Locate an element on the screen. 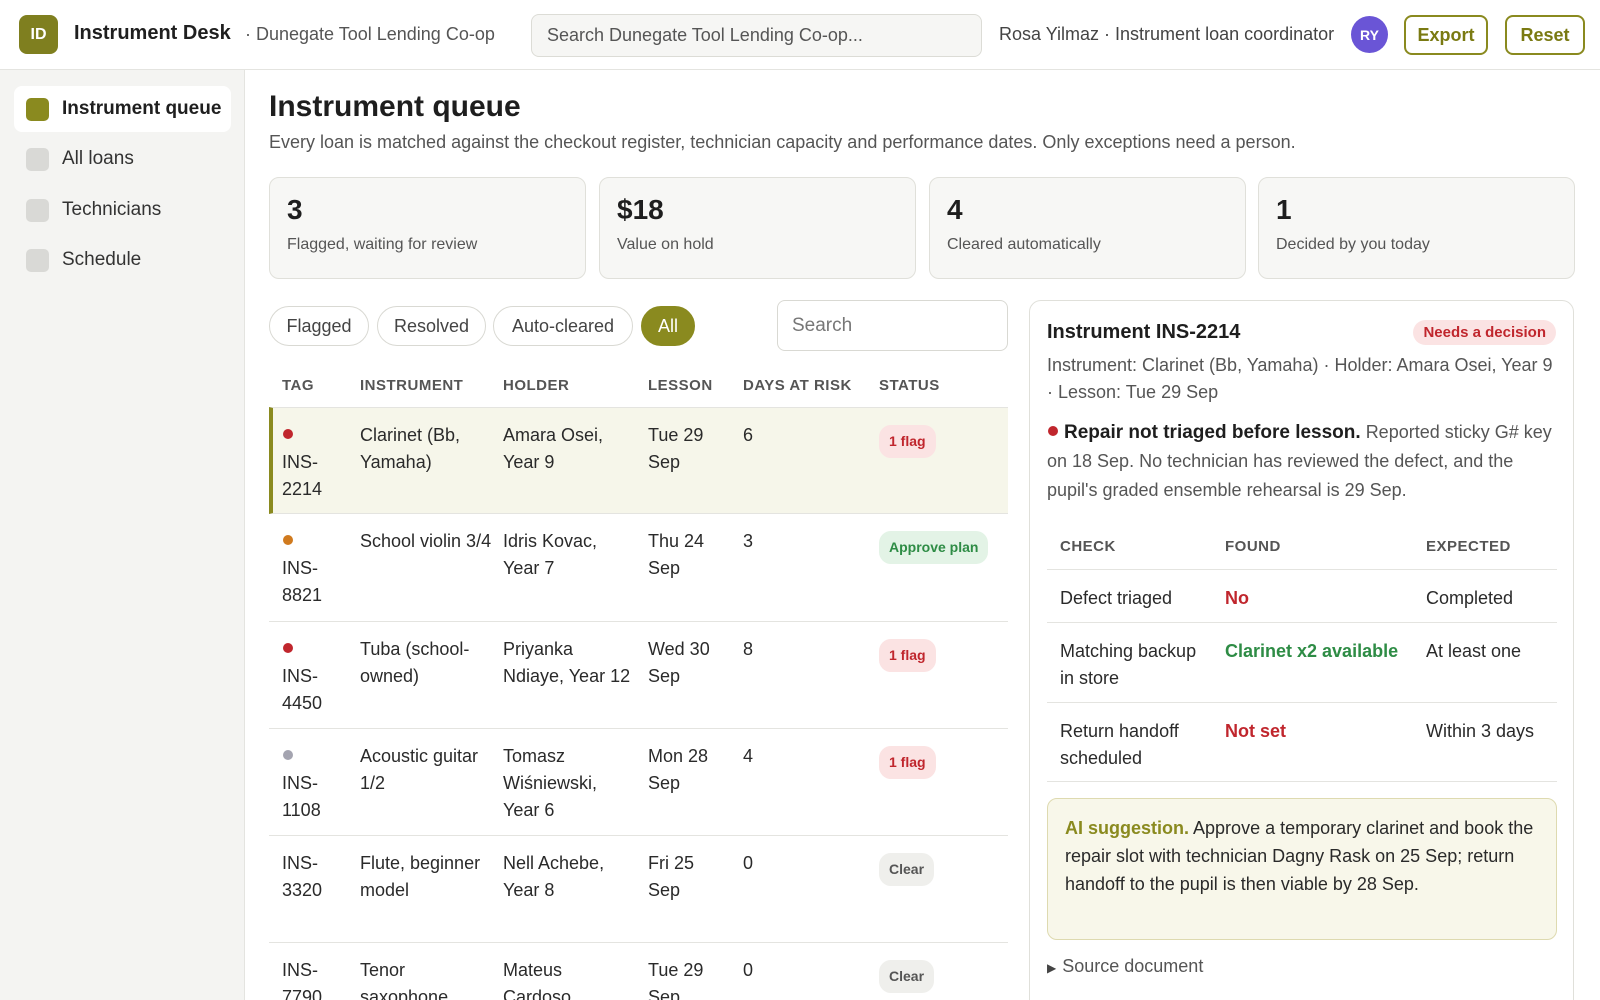 The width and height of the screenshot is (1600, 1000). sidebar-item-instrument-queue: Instrument queue is located at coordinates (122, 109).